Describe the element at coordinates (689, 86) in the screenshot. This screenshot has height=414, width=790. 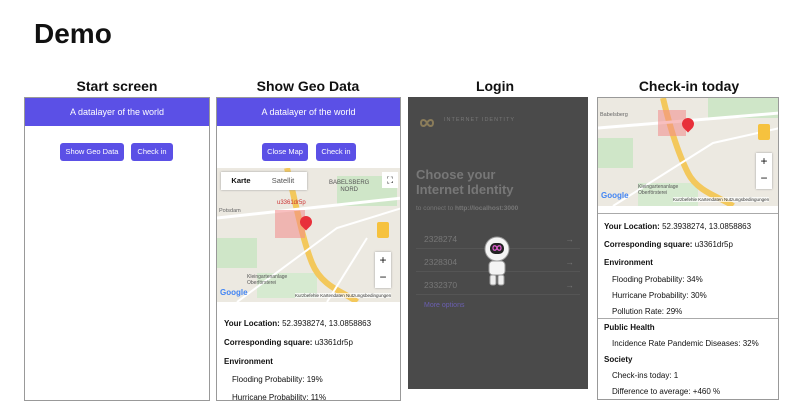
I see `panel-title-checkin: Check-in today` at that location.